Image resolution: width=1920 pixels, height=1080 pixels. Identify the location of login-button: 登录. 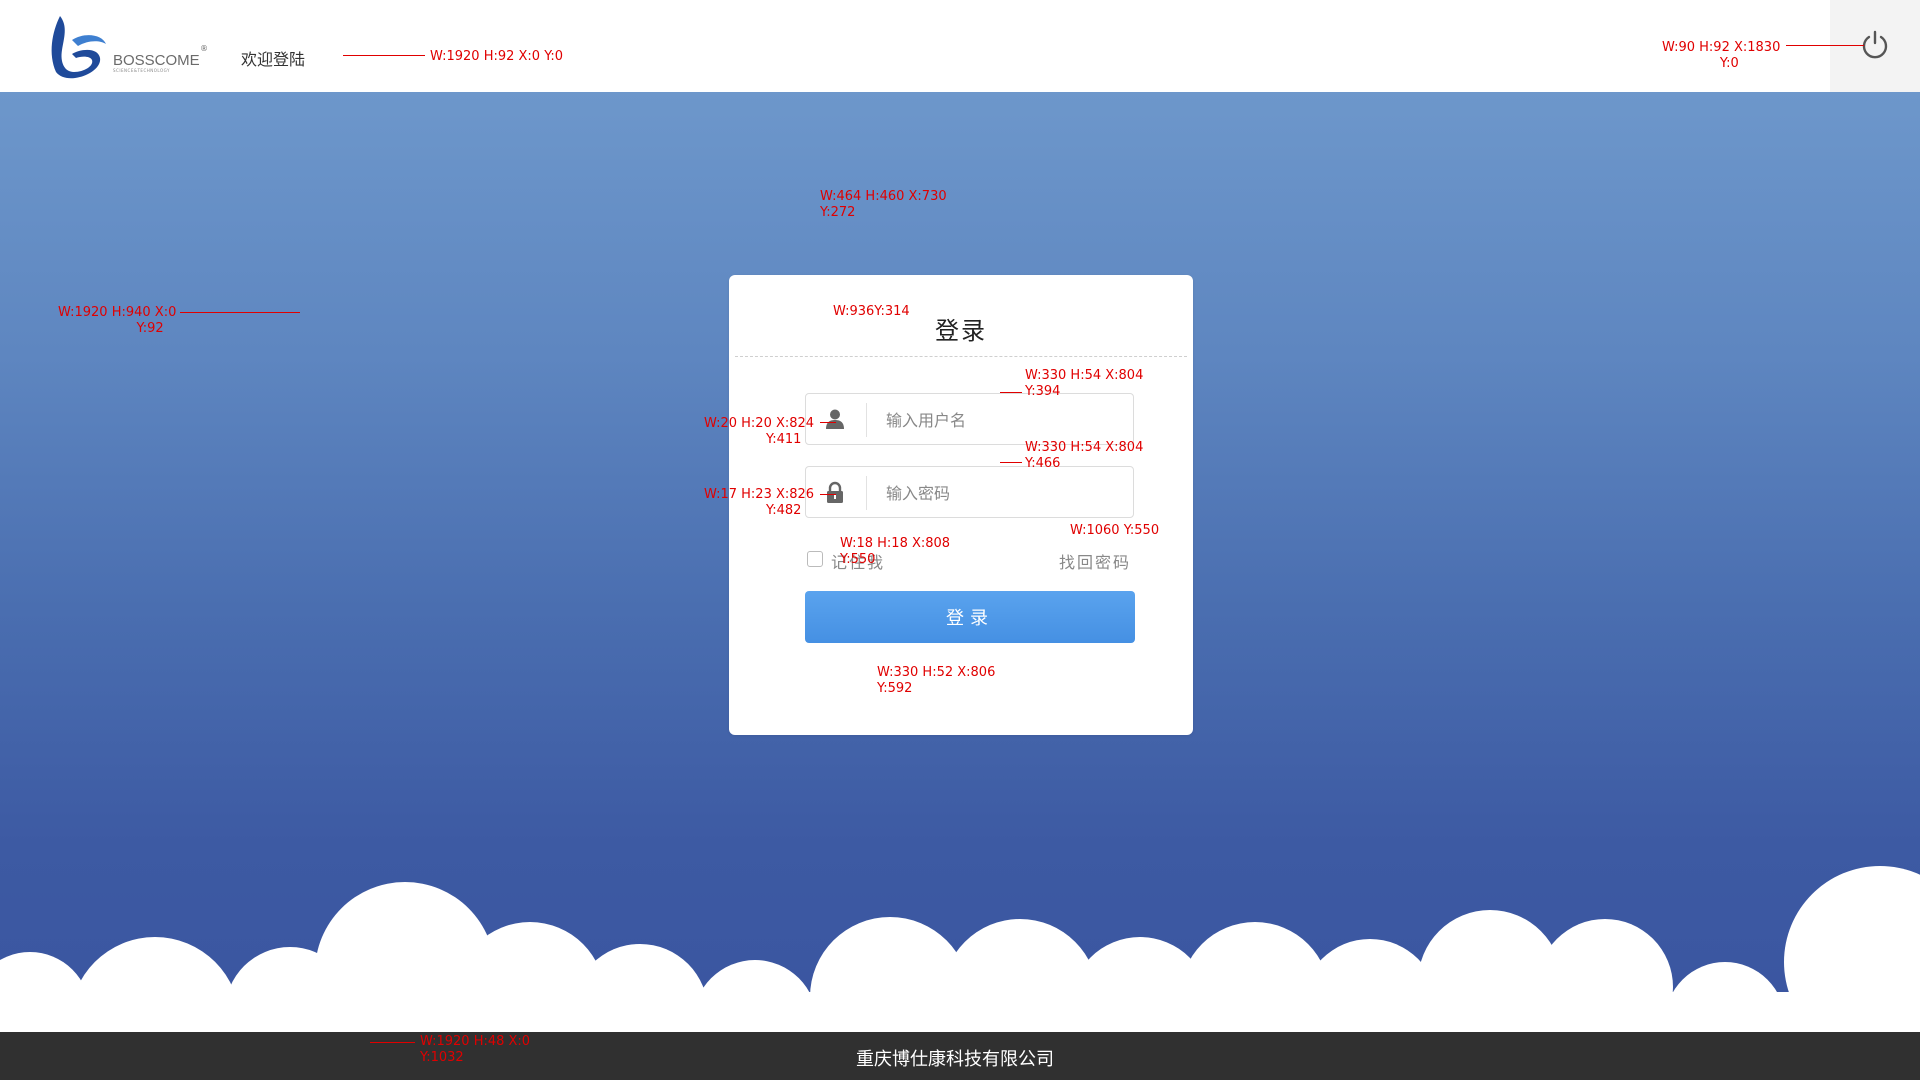
(970, 617).